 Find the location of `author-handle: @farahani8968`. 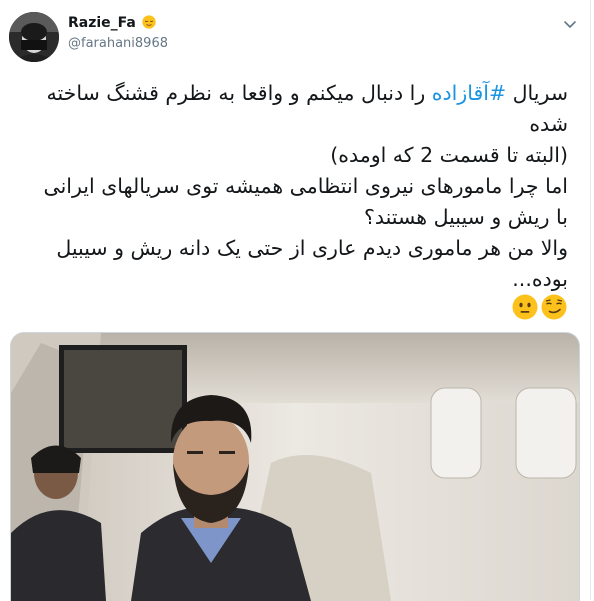

author-handle: @farahani8968 is located at coordinates (118, 43).